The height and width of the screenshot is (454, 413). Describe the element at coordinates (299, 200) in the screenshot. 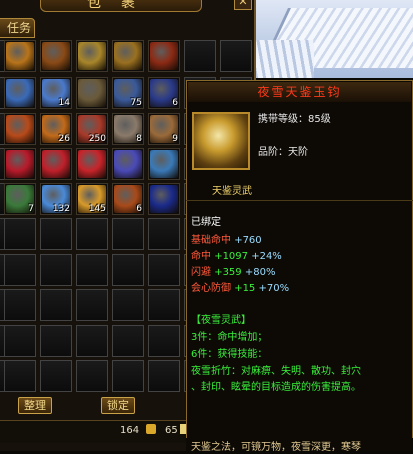

I see `tooltip-divider` at that location.